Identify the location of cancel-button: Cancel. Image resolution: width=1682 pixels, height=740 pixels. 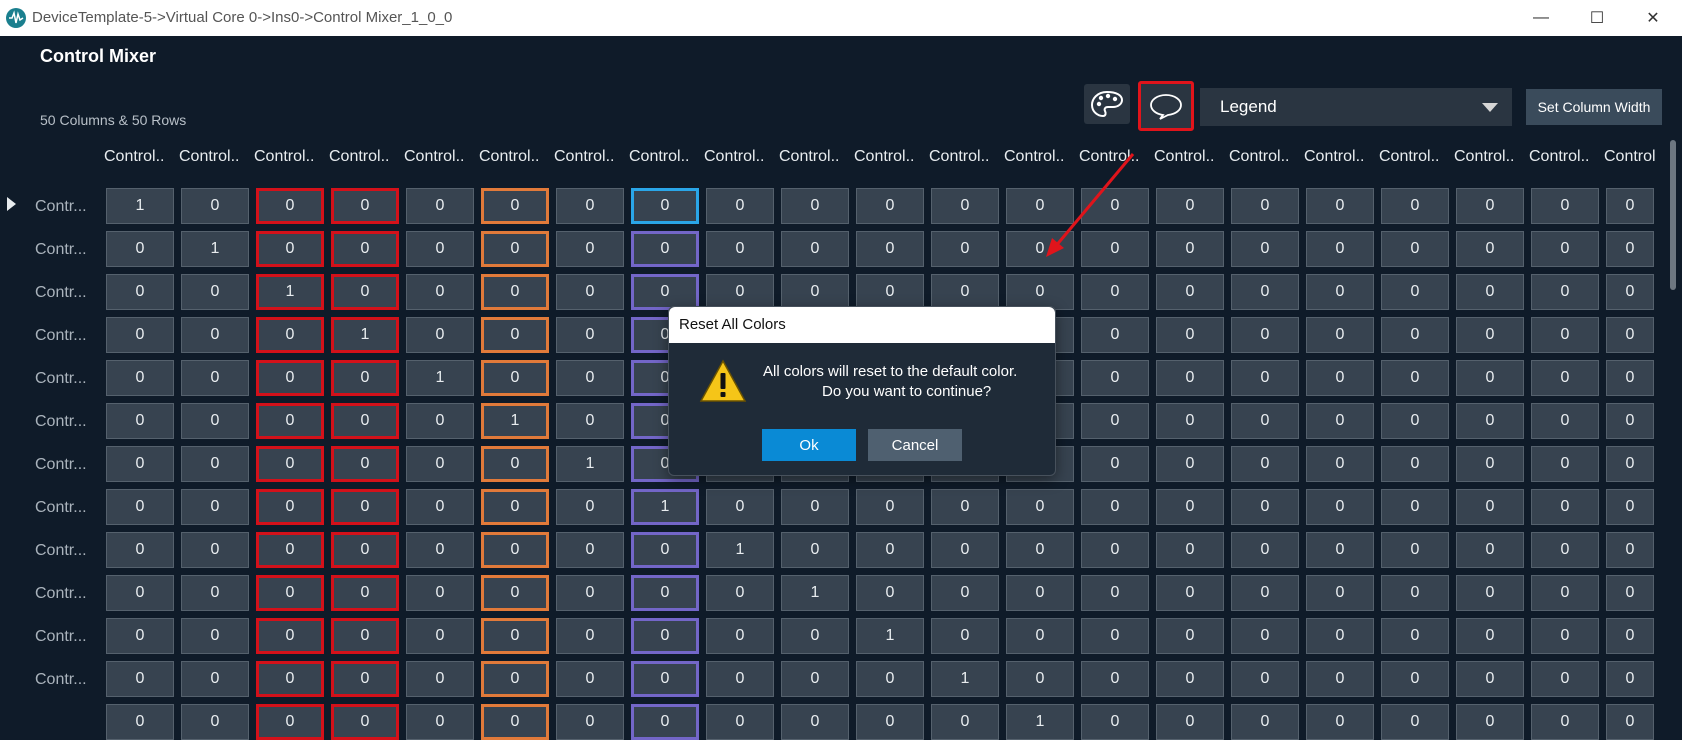
(915, 445).